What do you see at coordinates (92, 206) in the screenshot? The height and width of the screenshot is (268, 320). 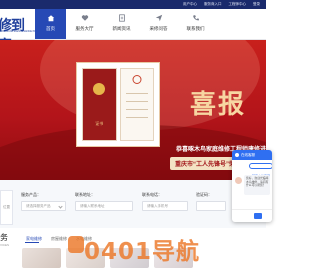 I see `input-placeholder: 请输入联系地址` at bounding box center [92, 206].